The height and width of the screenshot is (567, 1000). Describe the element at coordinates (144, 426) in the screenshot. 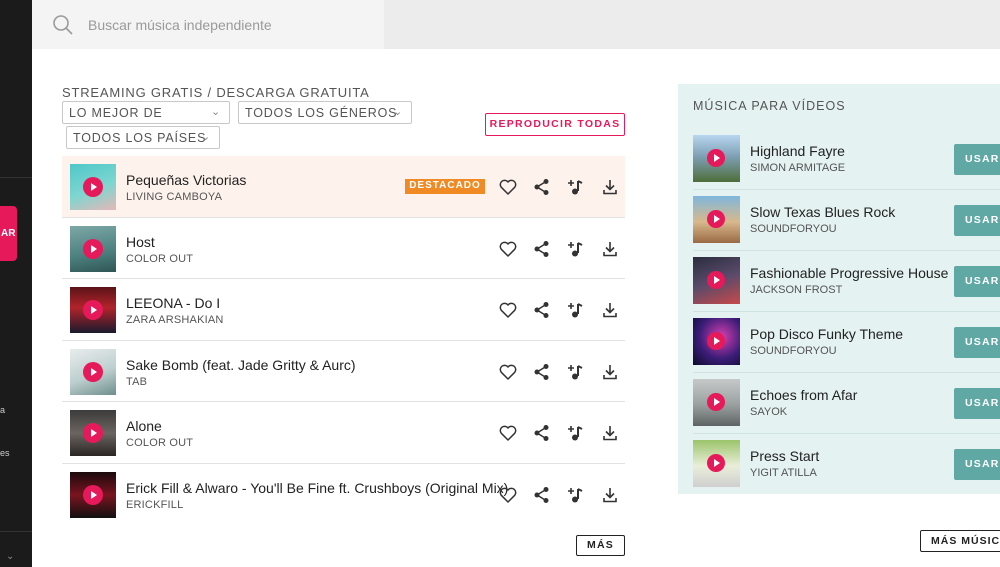

I see `track-title: Alone` at that location.